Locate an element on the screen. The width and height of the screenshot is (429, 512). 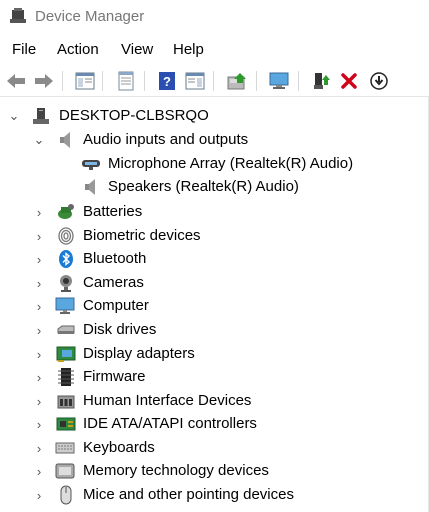
tree-root: ⌄ DESKTOP-CLBSRQO is located at coordinates (214, 116).